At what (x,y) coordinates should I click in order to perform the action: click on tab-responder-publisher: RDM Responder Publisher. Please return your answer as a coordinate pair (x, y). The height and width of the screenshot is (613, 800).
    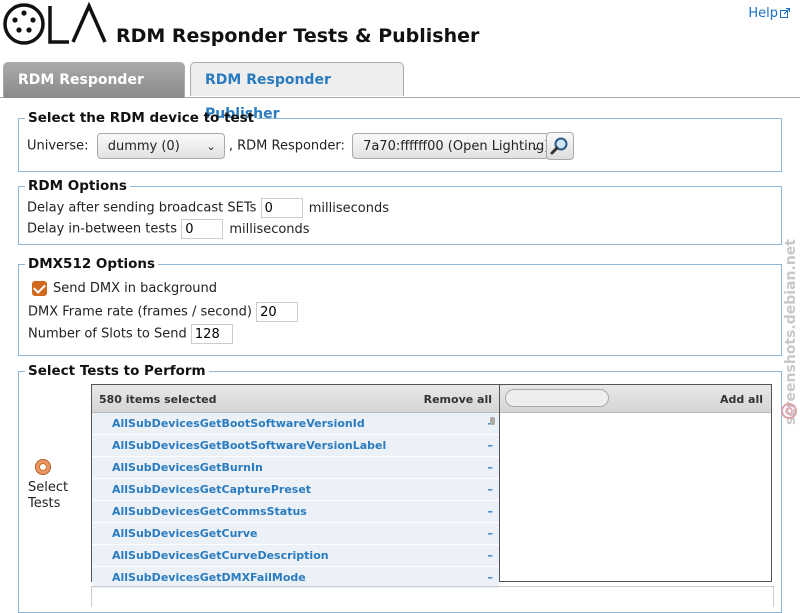
    Looking at the image, I should click on (297, 92).